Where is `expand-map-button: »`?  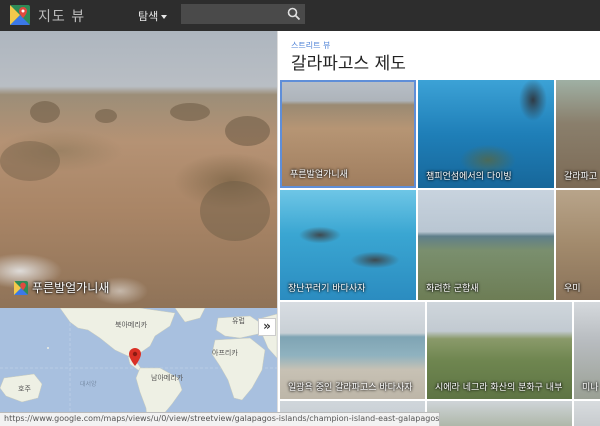
expand-map-button: » is located at coordinates (267, 327).